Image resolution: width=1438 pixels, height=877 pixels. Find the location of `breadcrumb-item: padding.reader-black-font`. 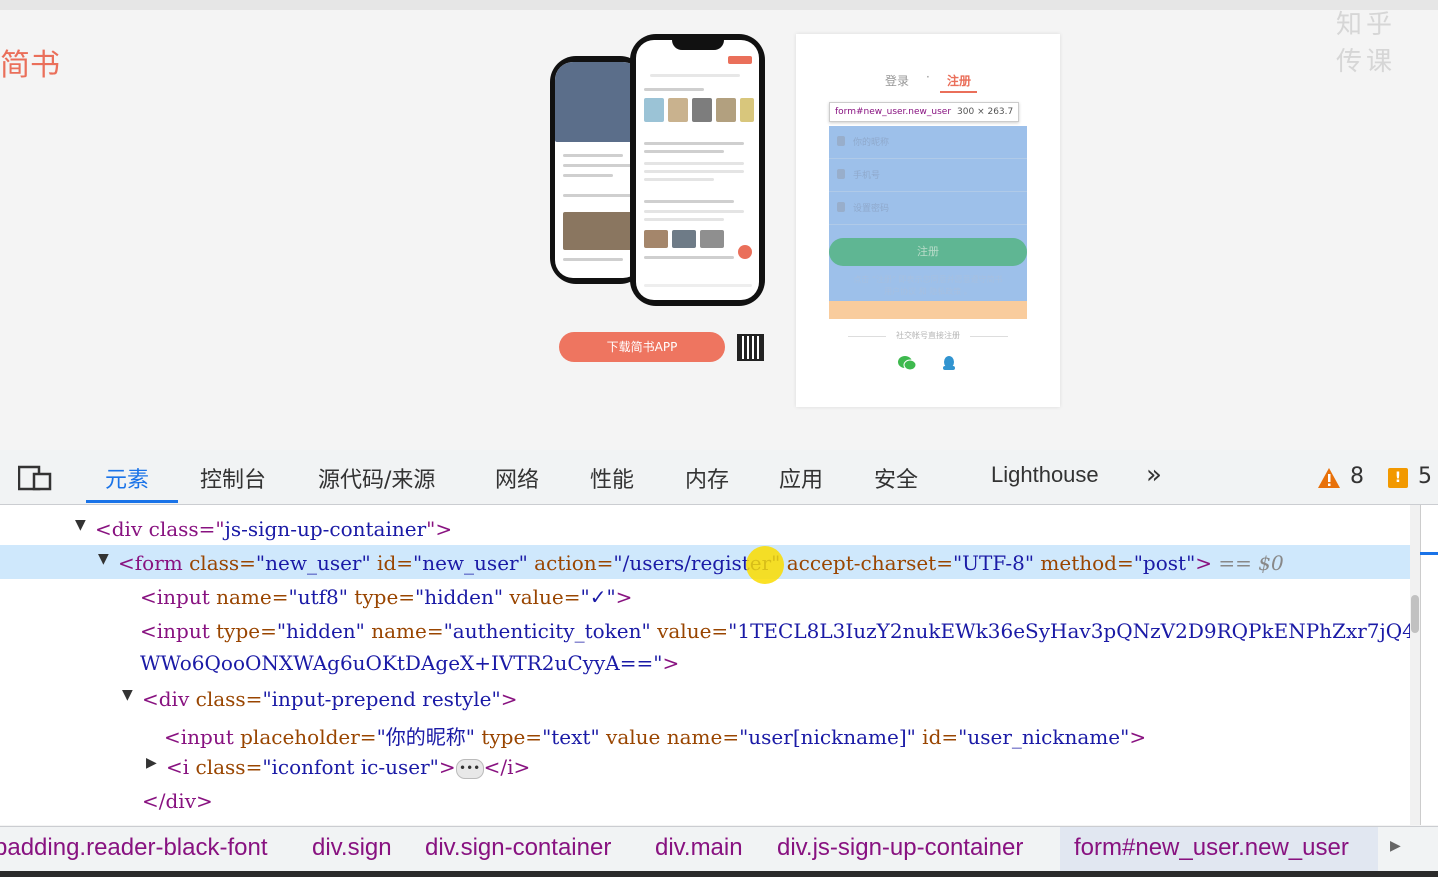

breadcrumb-item: padding.reader-black-font is located at coordinates (134, 848).